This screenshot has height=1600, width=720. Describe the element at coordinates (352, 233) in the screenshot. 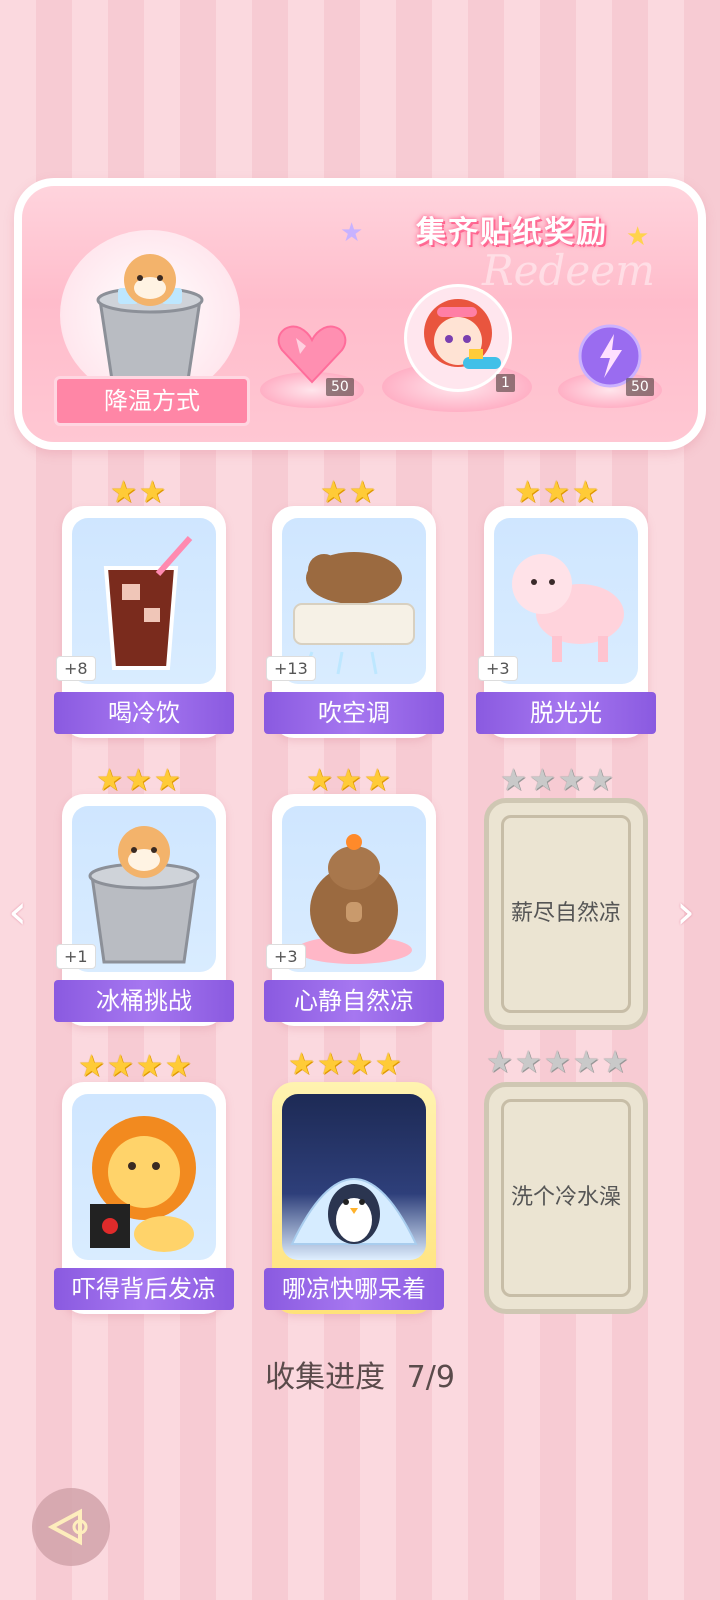

I see `sparkle-star-icon: ★` at that location.